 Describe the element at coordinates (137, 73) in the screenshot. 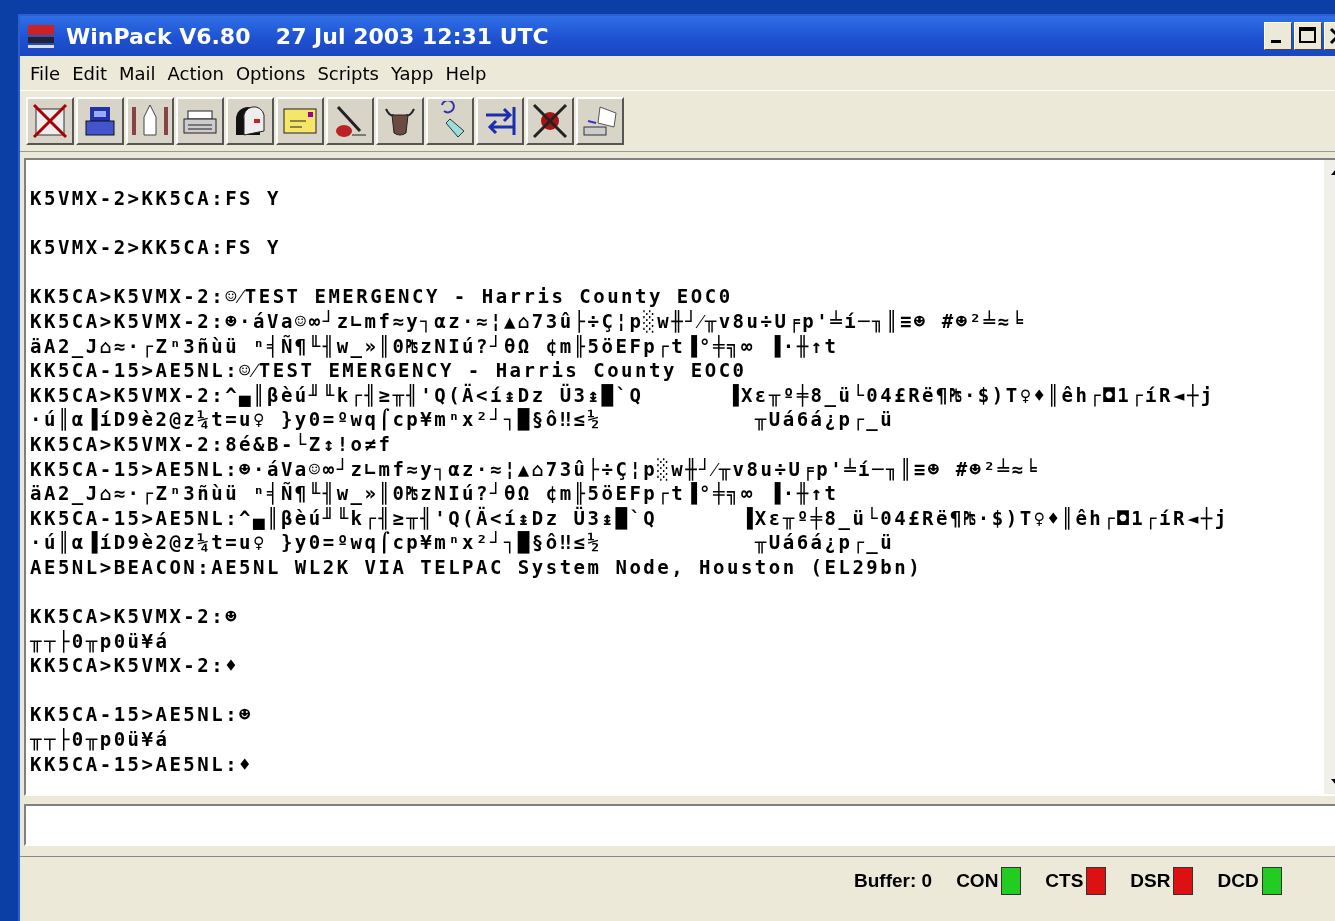

I see `menu-item: Mail` at that location.